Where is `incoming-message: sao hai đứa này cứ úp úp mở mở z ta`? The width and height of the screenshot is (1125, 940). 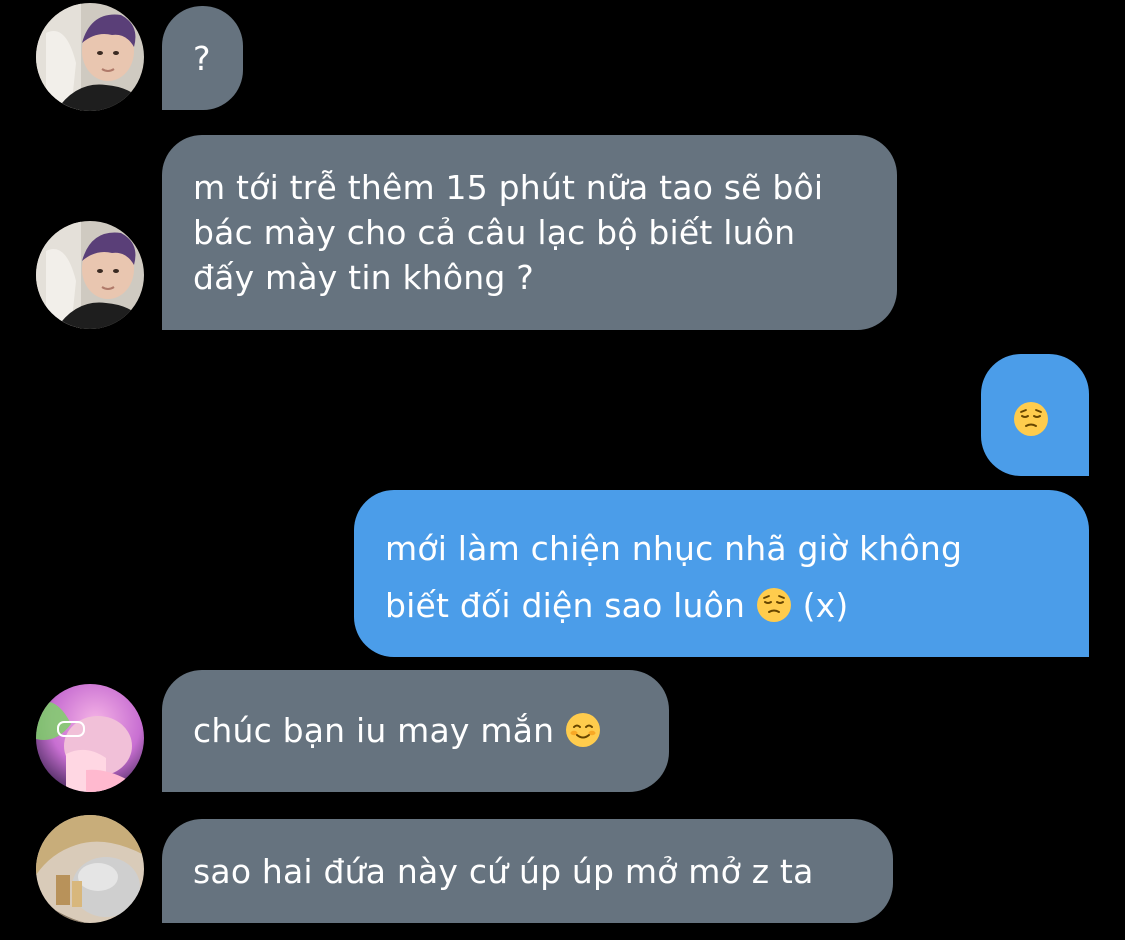
incoming-message: sao hai đứa này cứ úp úp mở mở z ta is located at coordinates (527, 871).